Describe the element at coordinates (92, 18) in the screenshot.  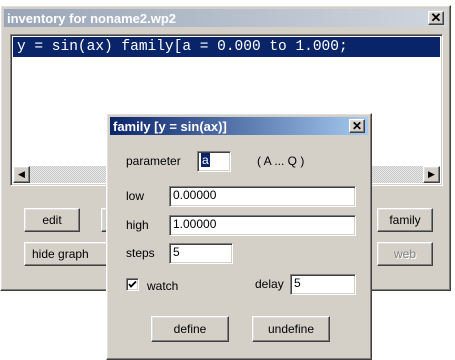
I see `inventory-title: inventory for noname2.wp2` at that location.